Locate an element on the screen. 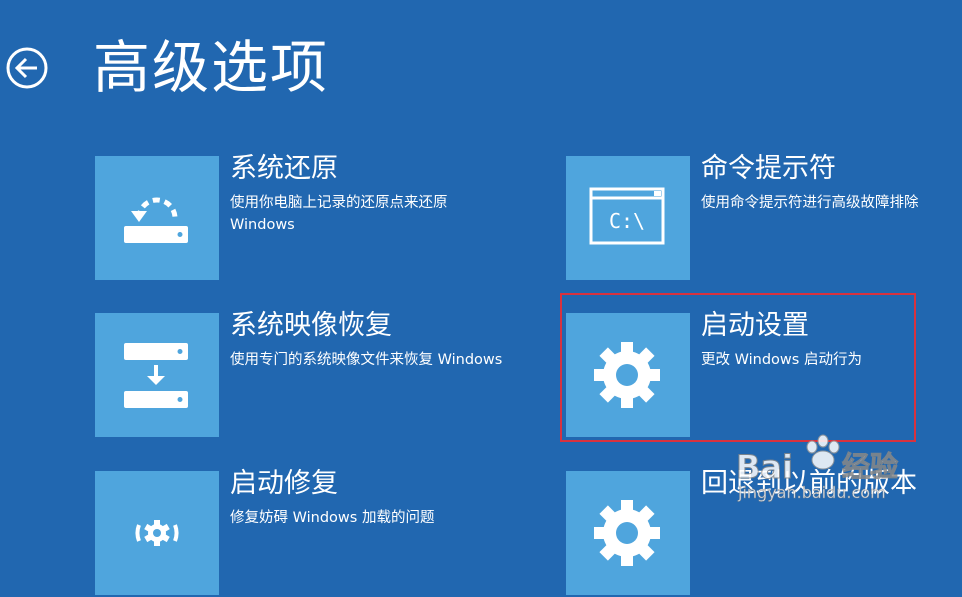 This screenshot has width=962, height=597. back-arrow-icon is located at coordinates (27, 68).